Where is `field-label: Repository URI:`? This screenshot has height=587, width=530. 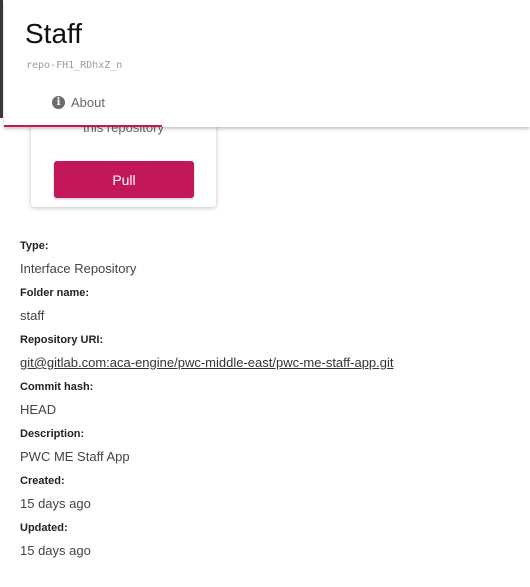
field-label: Repository URI: is located at coordinates (62, 340).